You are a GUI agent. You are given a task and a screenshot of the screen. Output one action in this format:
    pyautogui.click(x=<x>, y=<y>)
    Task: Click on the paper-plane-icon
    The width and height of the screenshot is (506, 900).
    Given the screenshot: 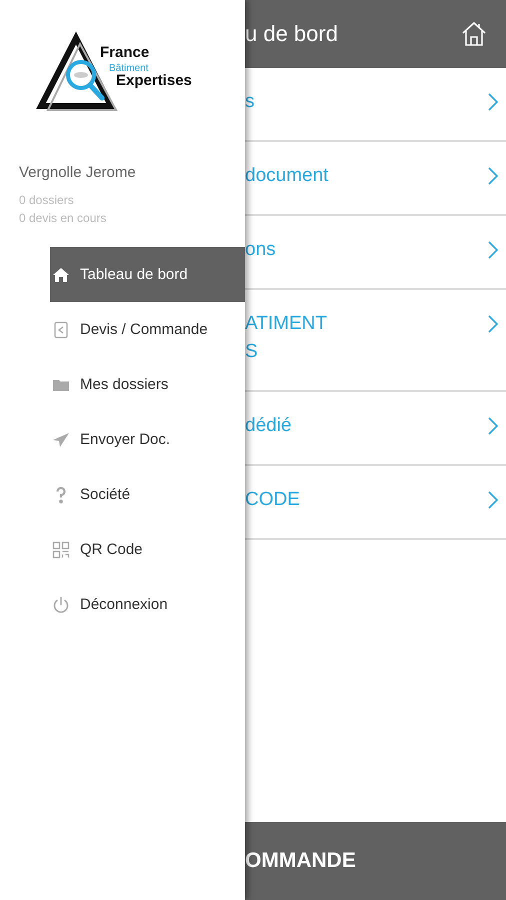 What is the action you would take?
    pyautogui.click(x=61, y=439)
    